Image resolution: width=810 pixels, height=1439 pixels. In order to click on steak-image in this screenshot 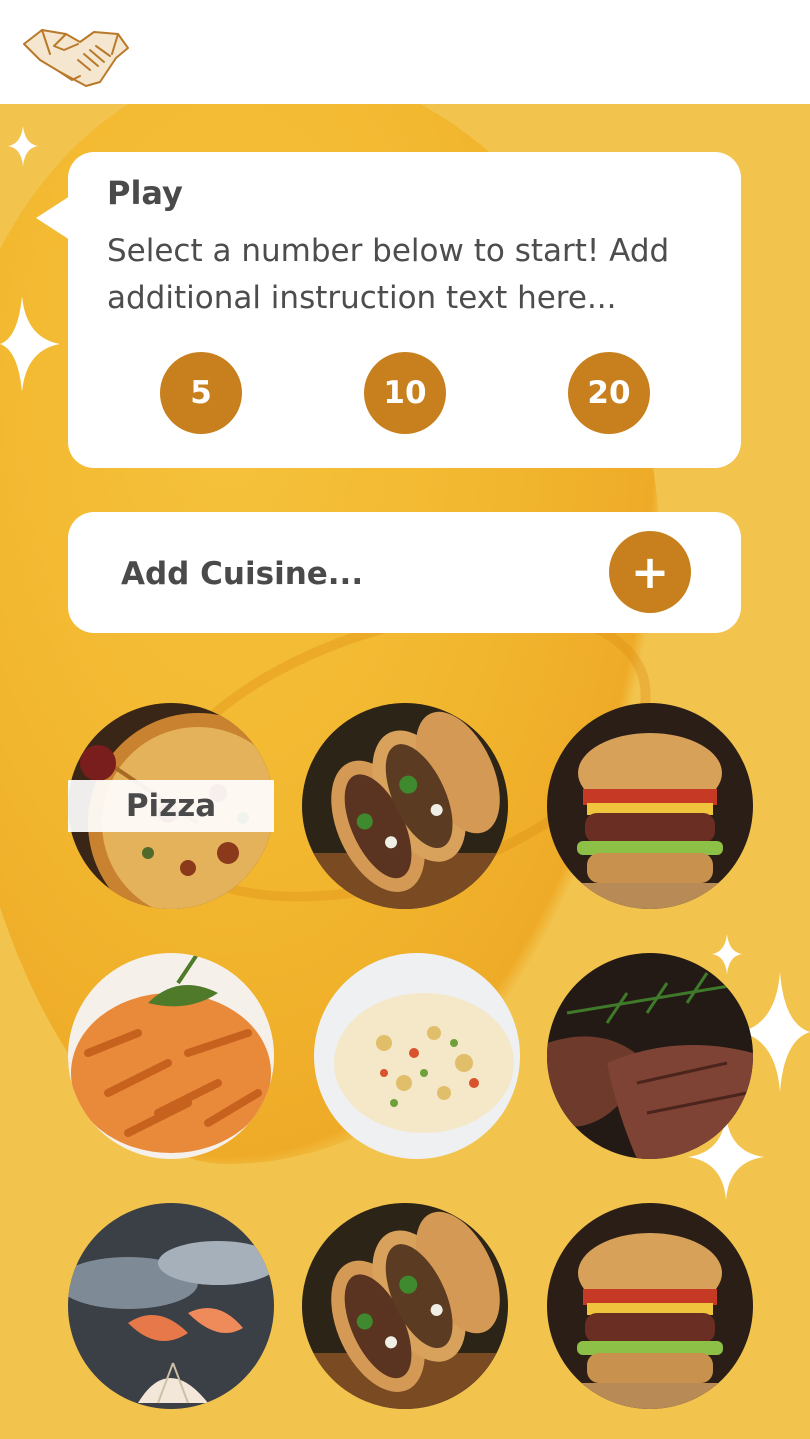, I will do `click(650, 1056)`.